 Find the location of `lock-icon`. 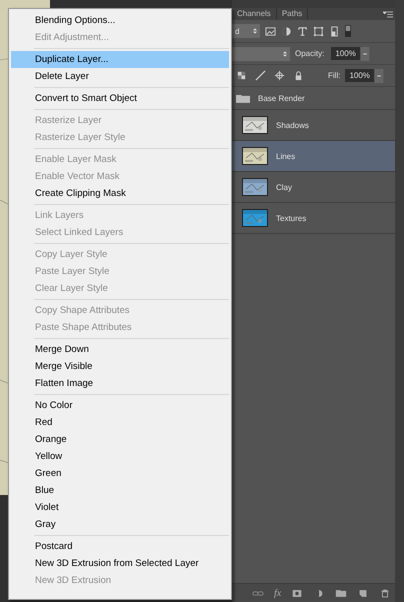

lock-icon is located at coordinates (298, 75).